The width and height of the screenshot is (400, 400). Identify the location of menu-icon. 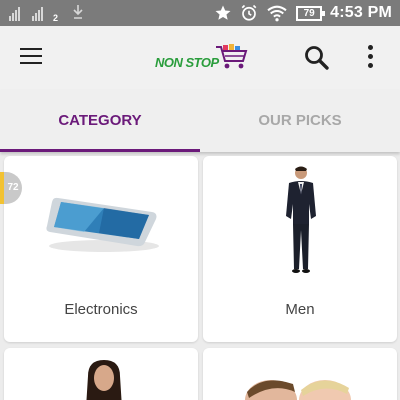
(31, 49).